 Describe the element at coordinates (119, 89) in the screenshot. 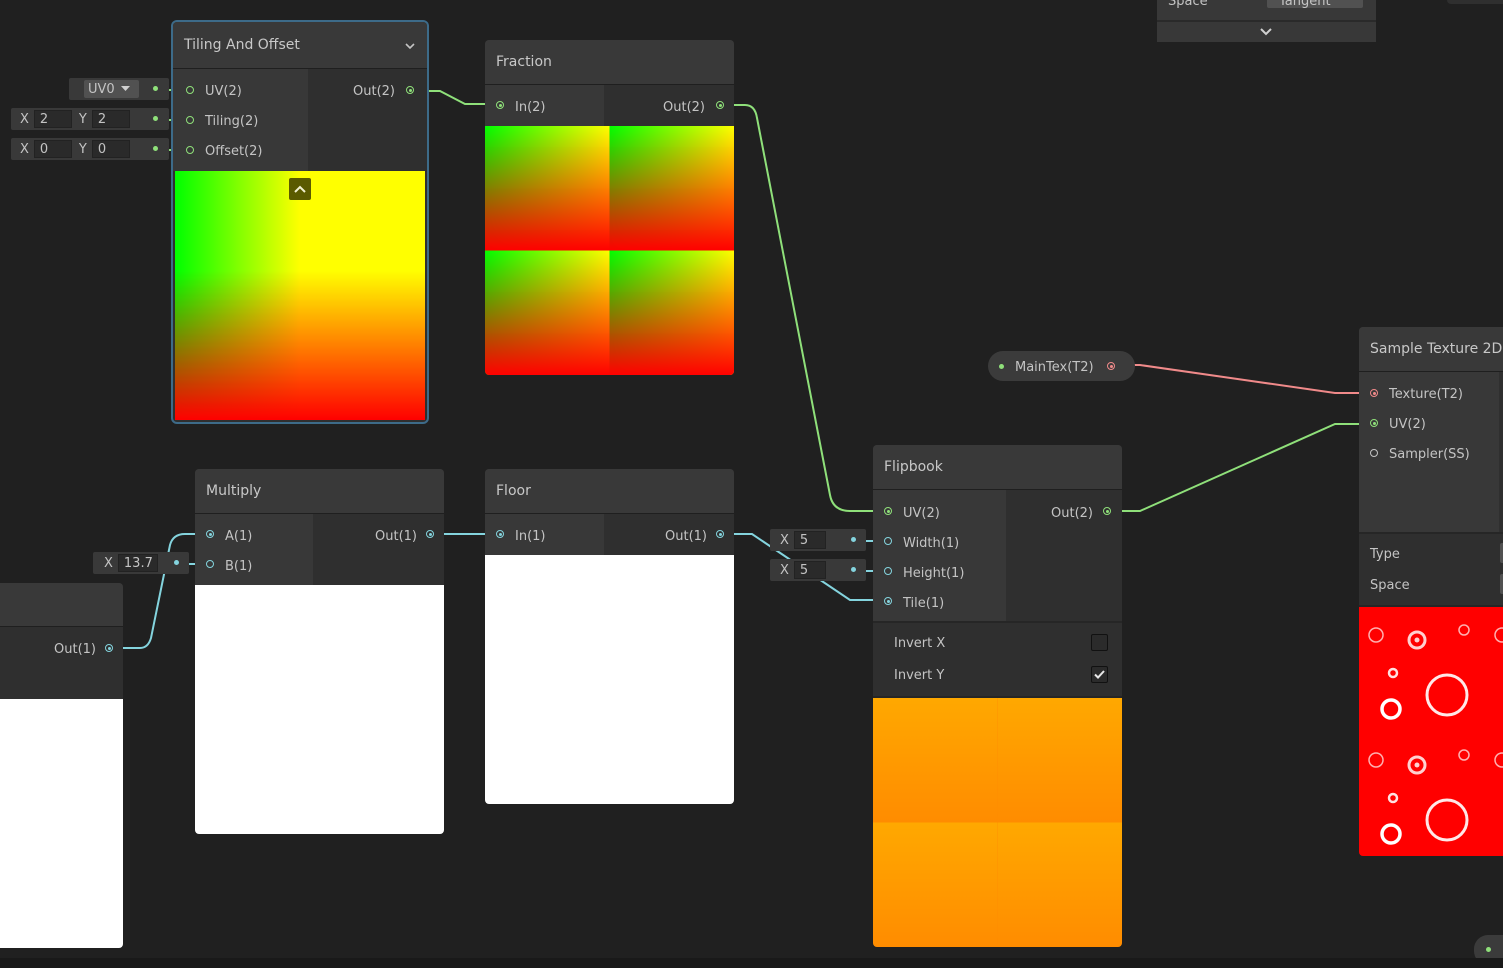

I see `uv-channel-dropdown: UV0` at that location.